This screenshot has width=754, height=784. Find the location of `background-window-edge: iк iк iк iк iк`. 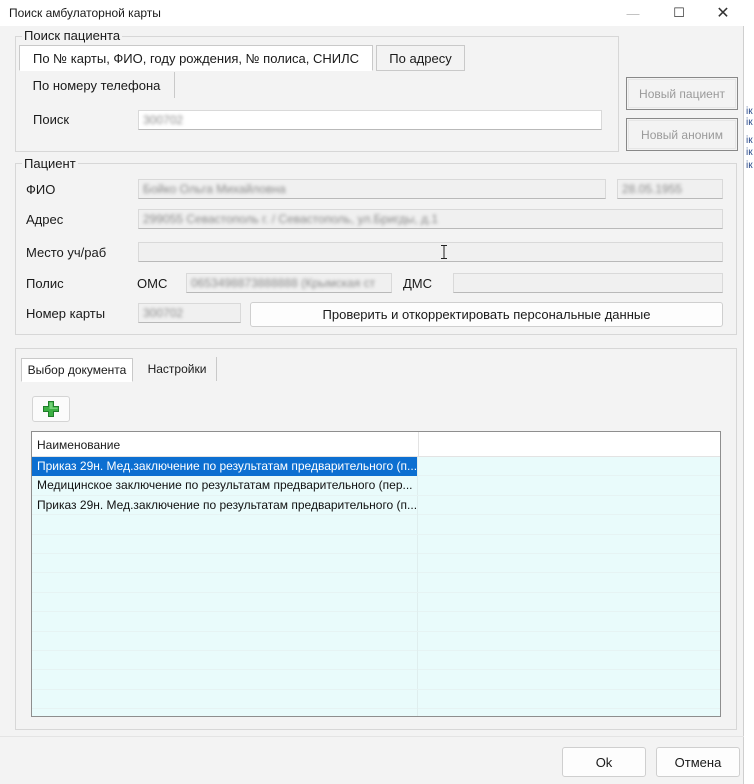

background-window-edge: iк iк iк iк iк is located at coordinates (749, 392).